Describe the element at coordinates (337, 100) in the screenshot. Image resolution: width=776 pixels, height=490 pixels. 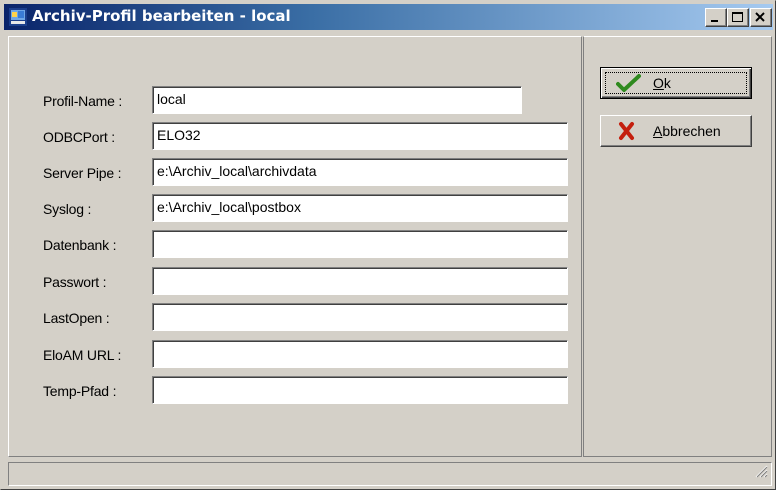
I see `profil-name-input: local` at that location.